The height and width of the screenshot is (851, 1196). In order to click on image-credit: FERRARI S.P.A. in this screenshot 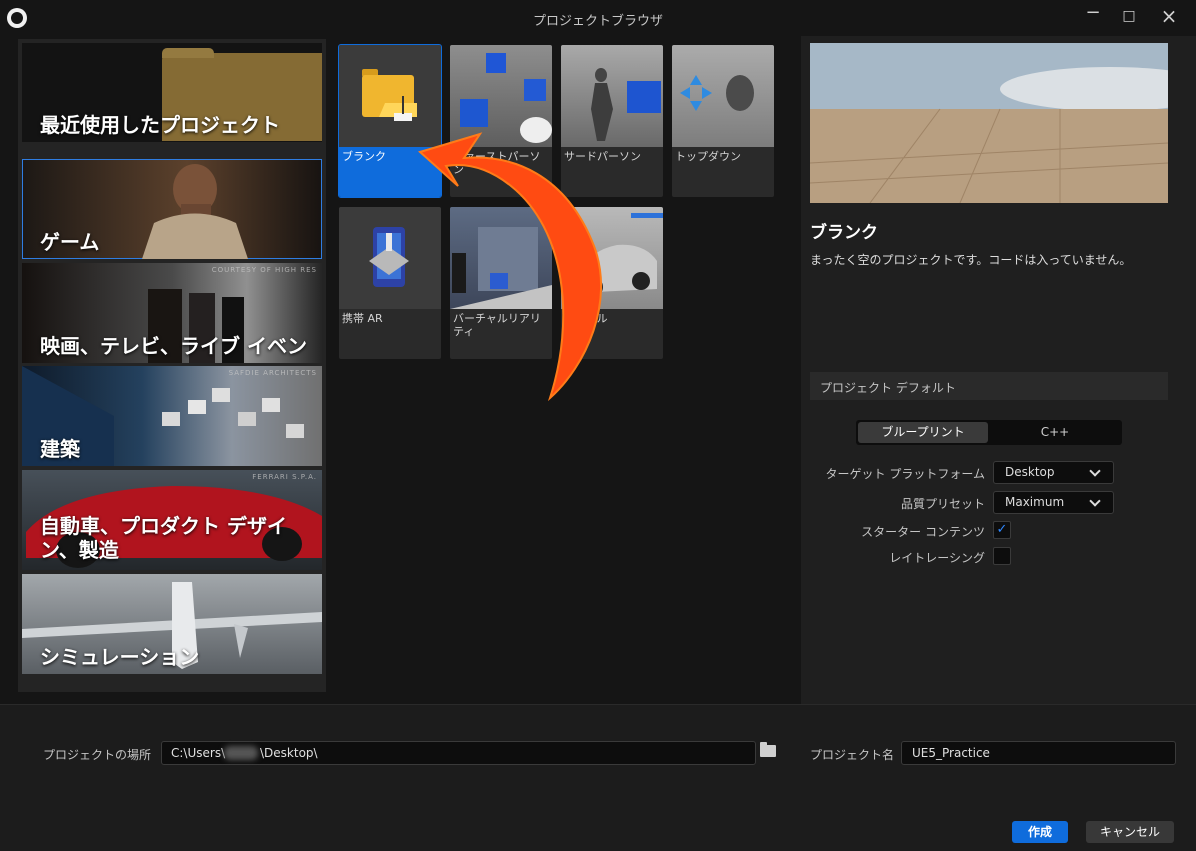, I will do `click(284, 477)`.